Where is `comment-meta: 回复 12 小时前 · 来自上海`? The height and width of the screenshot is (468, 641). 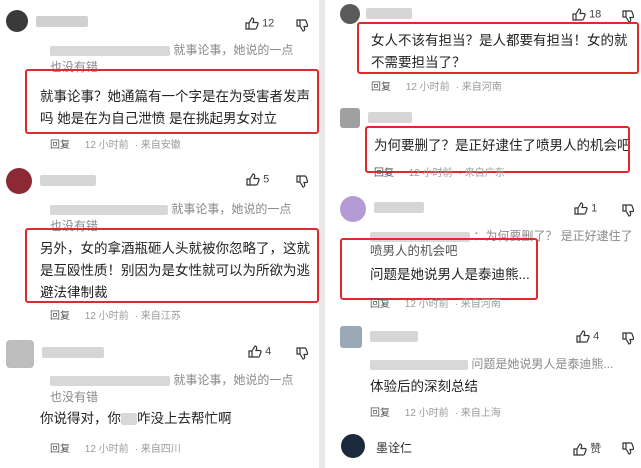
comment-meta: 回复 12 小时前 · 来自上海 is located at coordinates (435, 413).